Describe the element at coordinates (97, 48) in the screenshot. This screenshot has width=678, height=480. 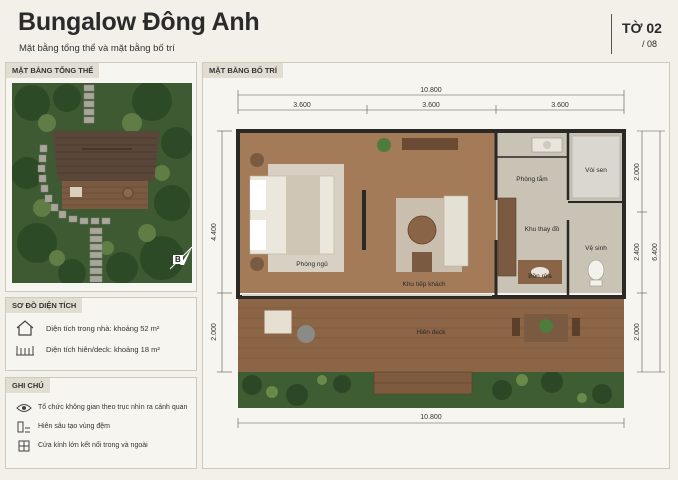
I see `page-subtitle: Mặt bằng tổng thể và mặt bằng bố trí` at that location.